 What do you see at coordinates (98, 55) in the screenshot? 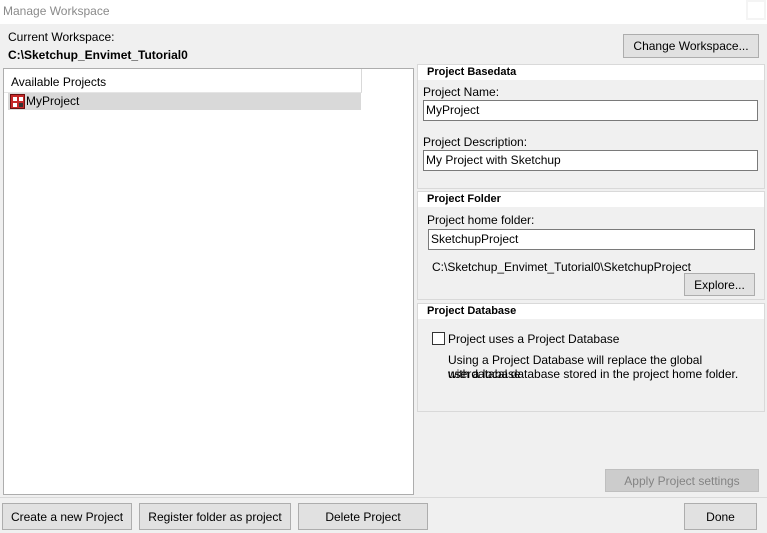
I see `workspace-path: C:\Sketchup_Envimet_Tutorial0` at bounding box center [98, 55].